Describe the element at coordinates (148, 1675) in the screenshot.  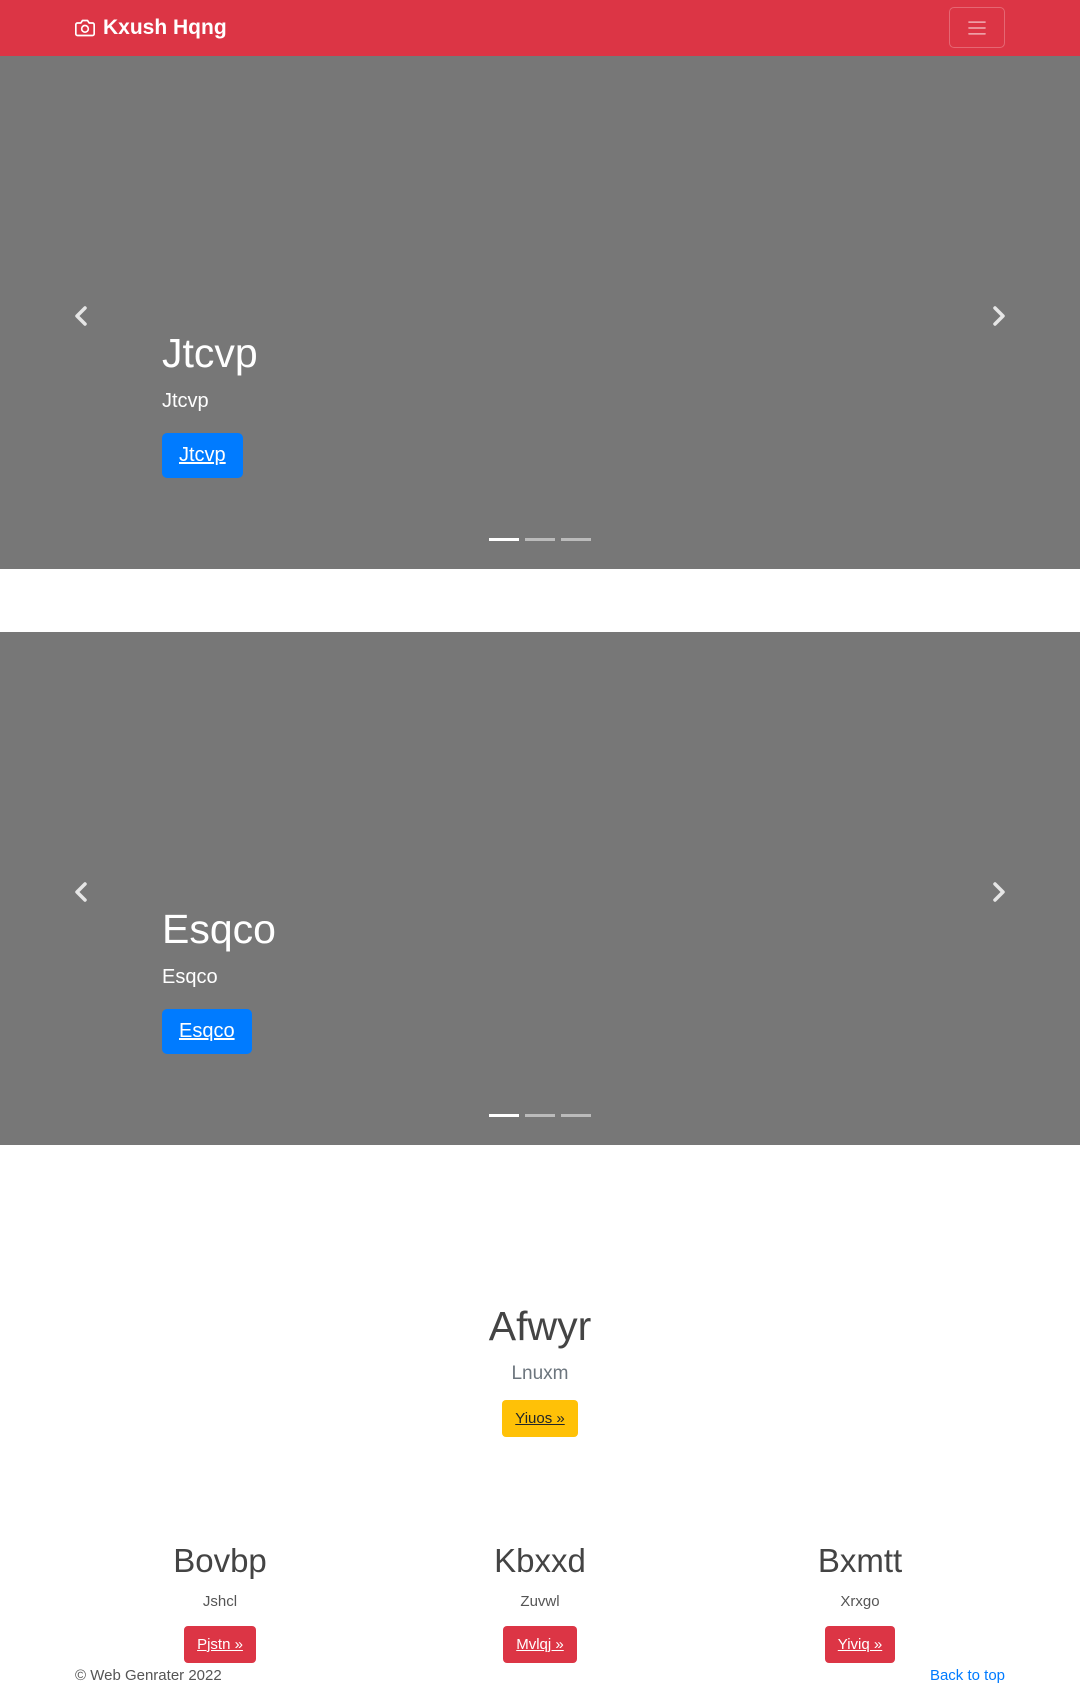
I see `copyright-text: © Web Genrater 2022` at that location.